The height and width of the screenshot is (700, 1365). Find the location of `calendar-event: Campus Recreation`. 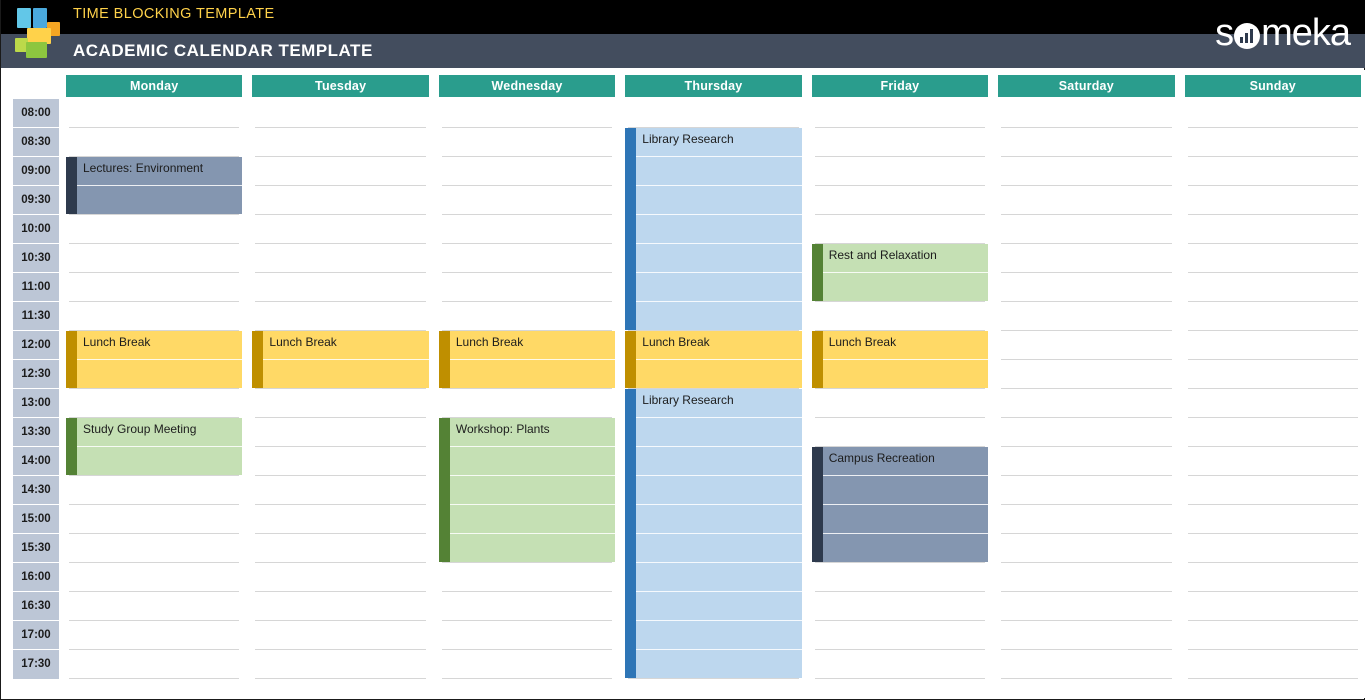

calendar-event: Campus Recreation is located at coordinates (900, 504).